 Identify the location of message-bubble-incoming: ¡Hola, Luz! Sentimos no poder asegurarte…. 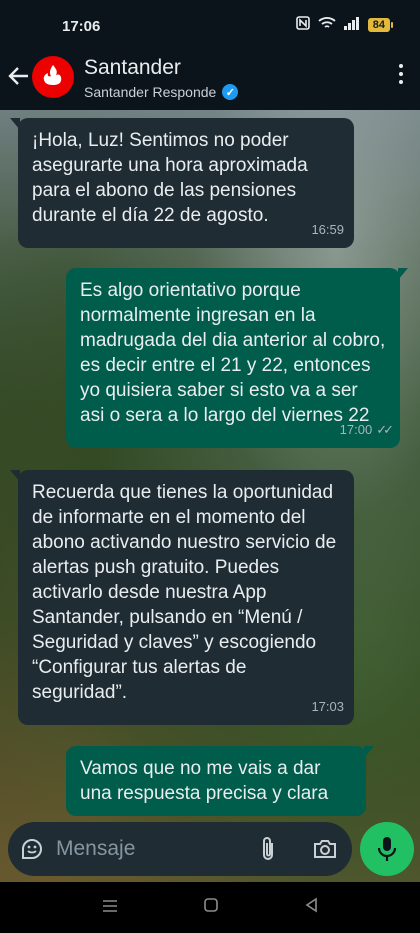
(182, 183).